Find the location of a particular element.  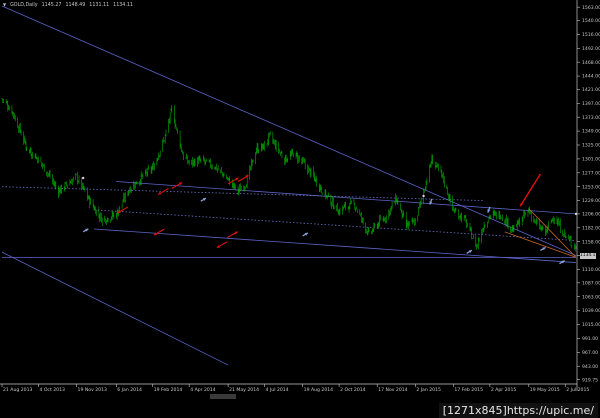

y-tick-label: 943.00 is located at coordinates (590, 367).